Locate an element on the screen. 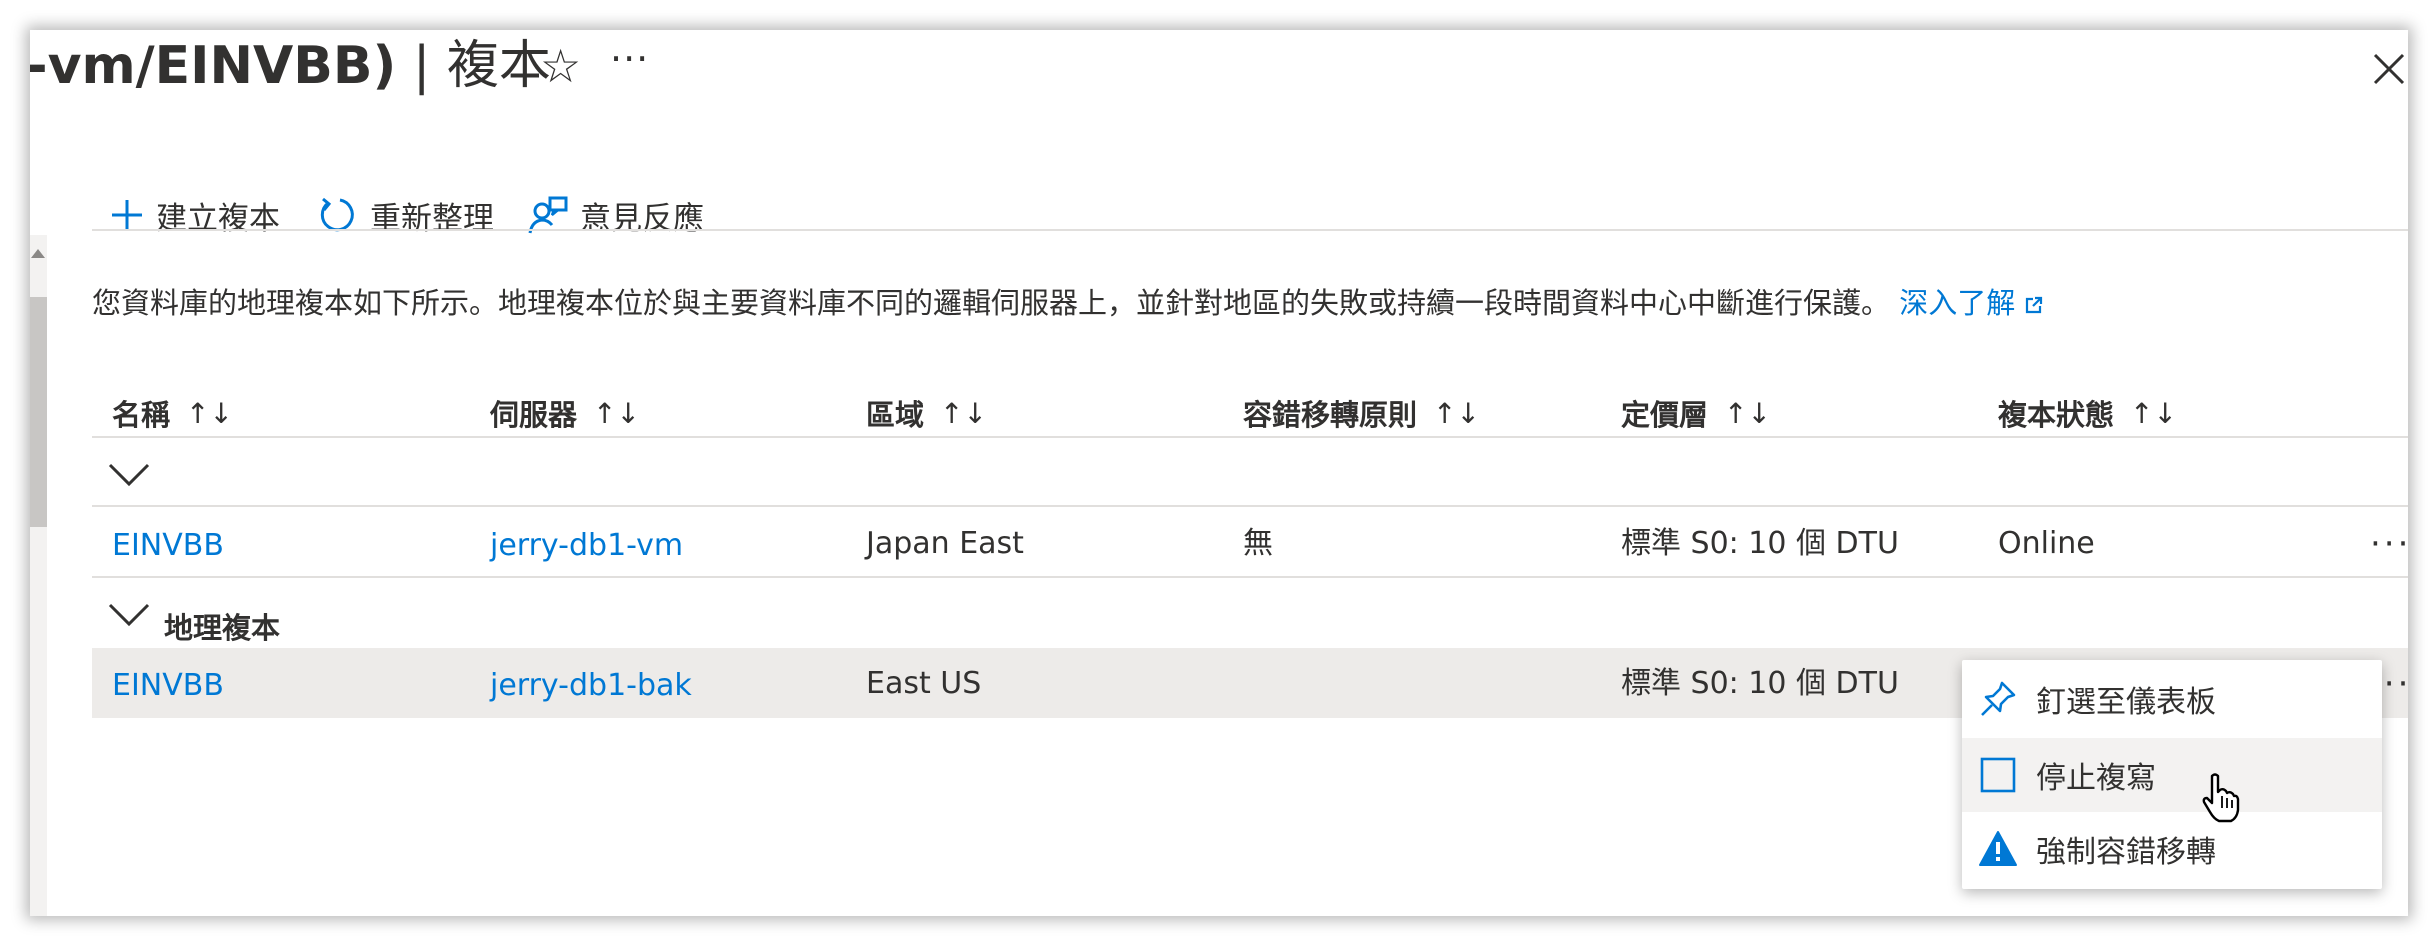 Image resolution: width=2436 pixels, height=946 pixels. row-server-link: jerry-db1-bak is located at coordinates (591, 686).